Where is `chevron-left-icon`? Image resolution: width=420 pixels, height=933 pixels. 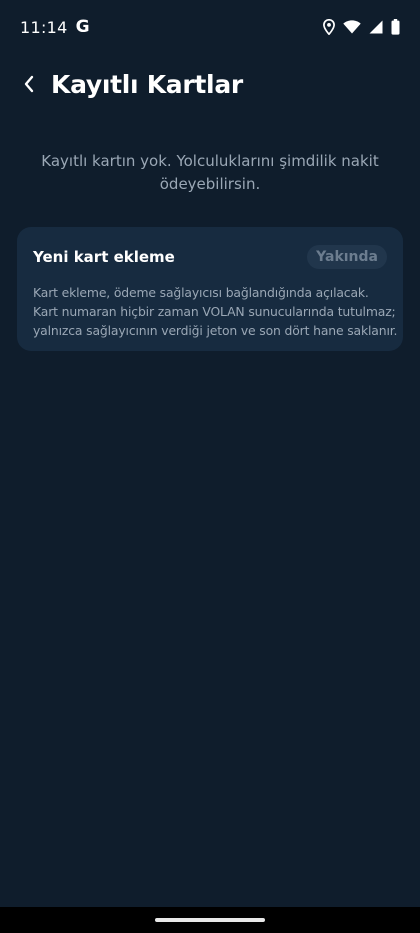
chevron-left-icon is located at coordinates (29, 84).